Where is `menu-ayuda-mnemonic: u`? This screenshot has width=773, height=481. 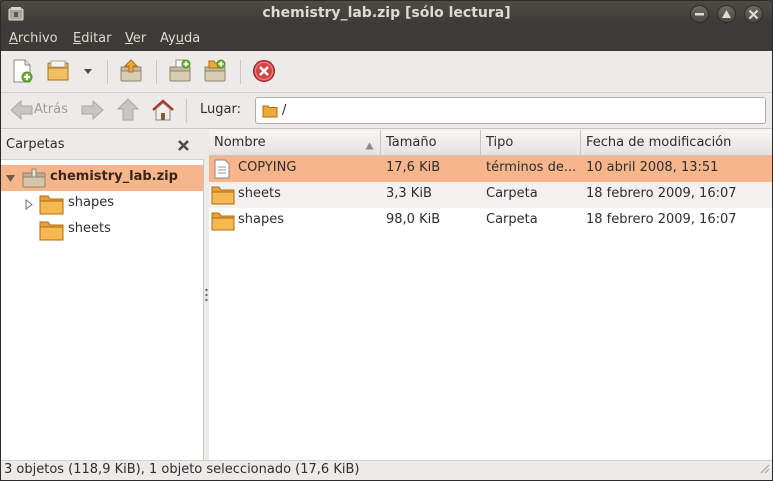 menu-ayuda-mnemonic: u is located at coordinates (179, 38).